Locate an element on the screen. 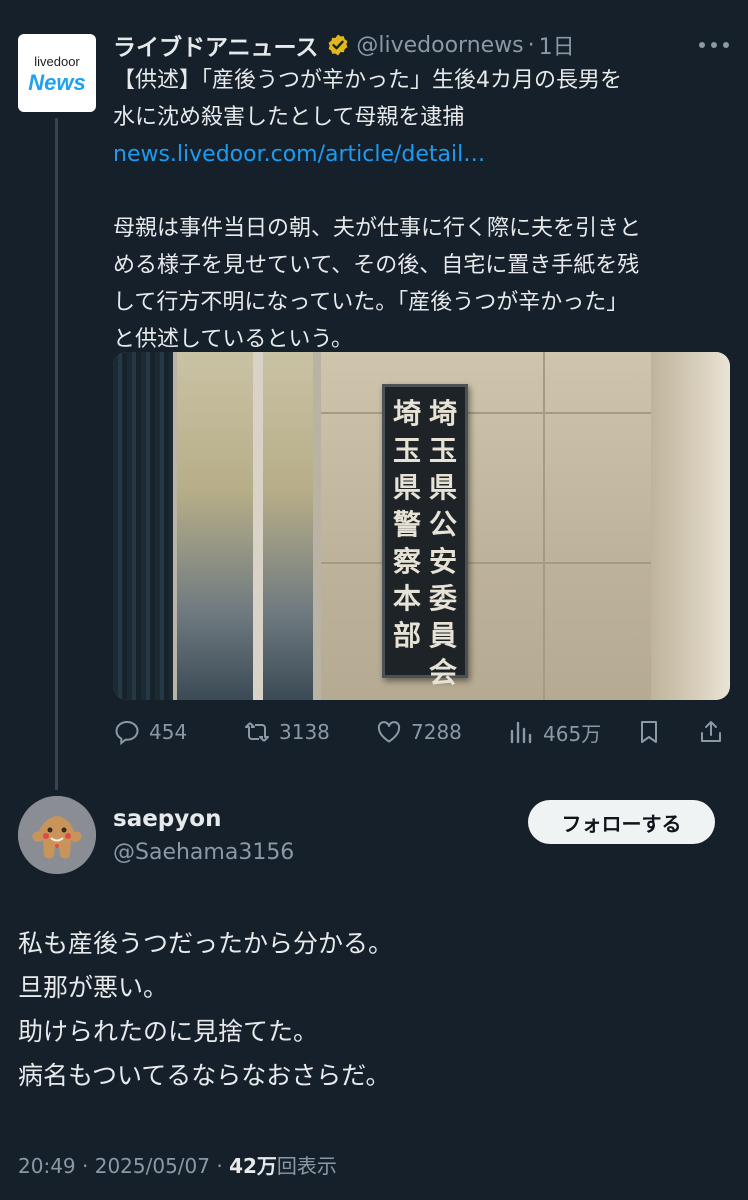 This screenshot has width=748, height=1200. sign-column-left: 埼 玉 県 警 察 本 部 is located at coordinates (407, 524).